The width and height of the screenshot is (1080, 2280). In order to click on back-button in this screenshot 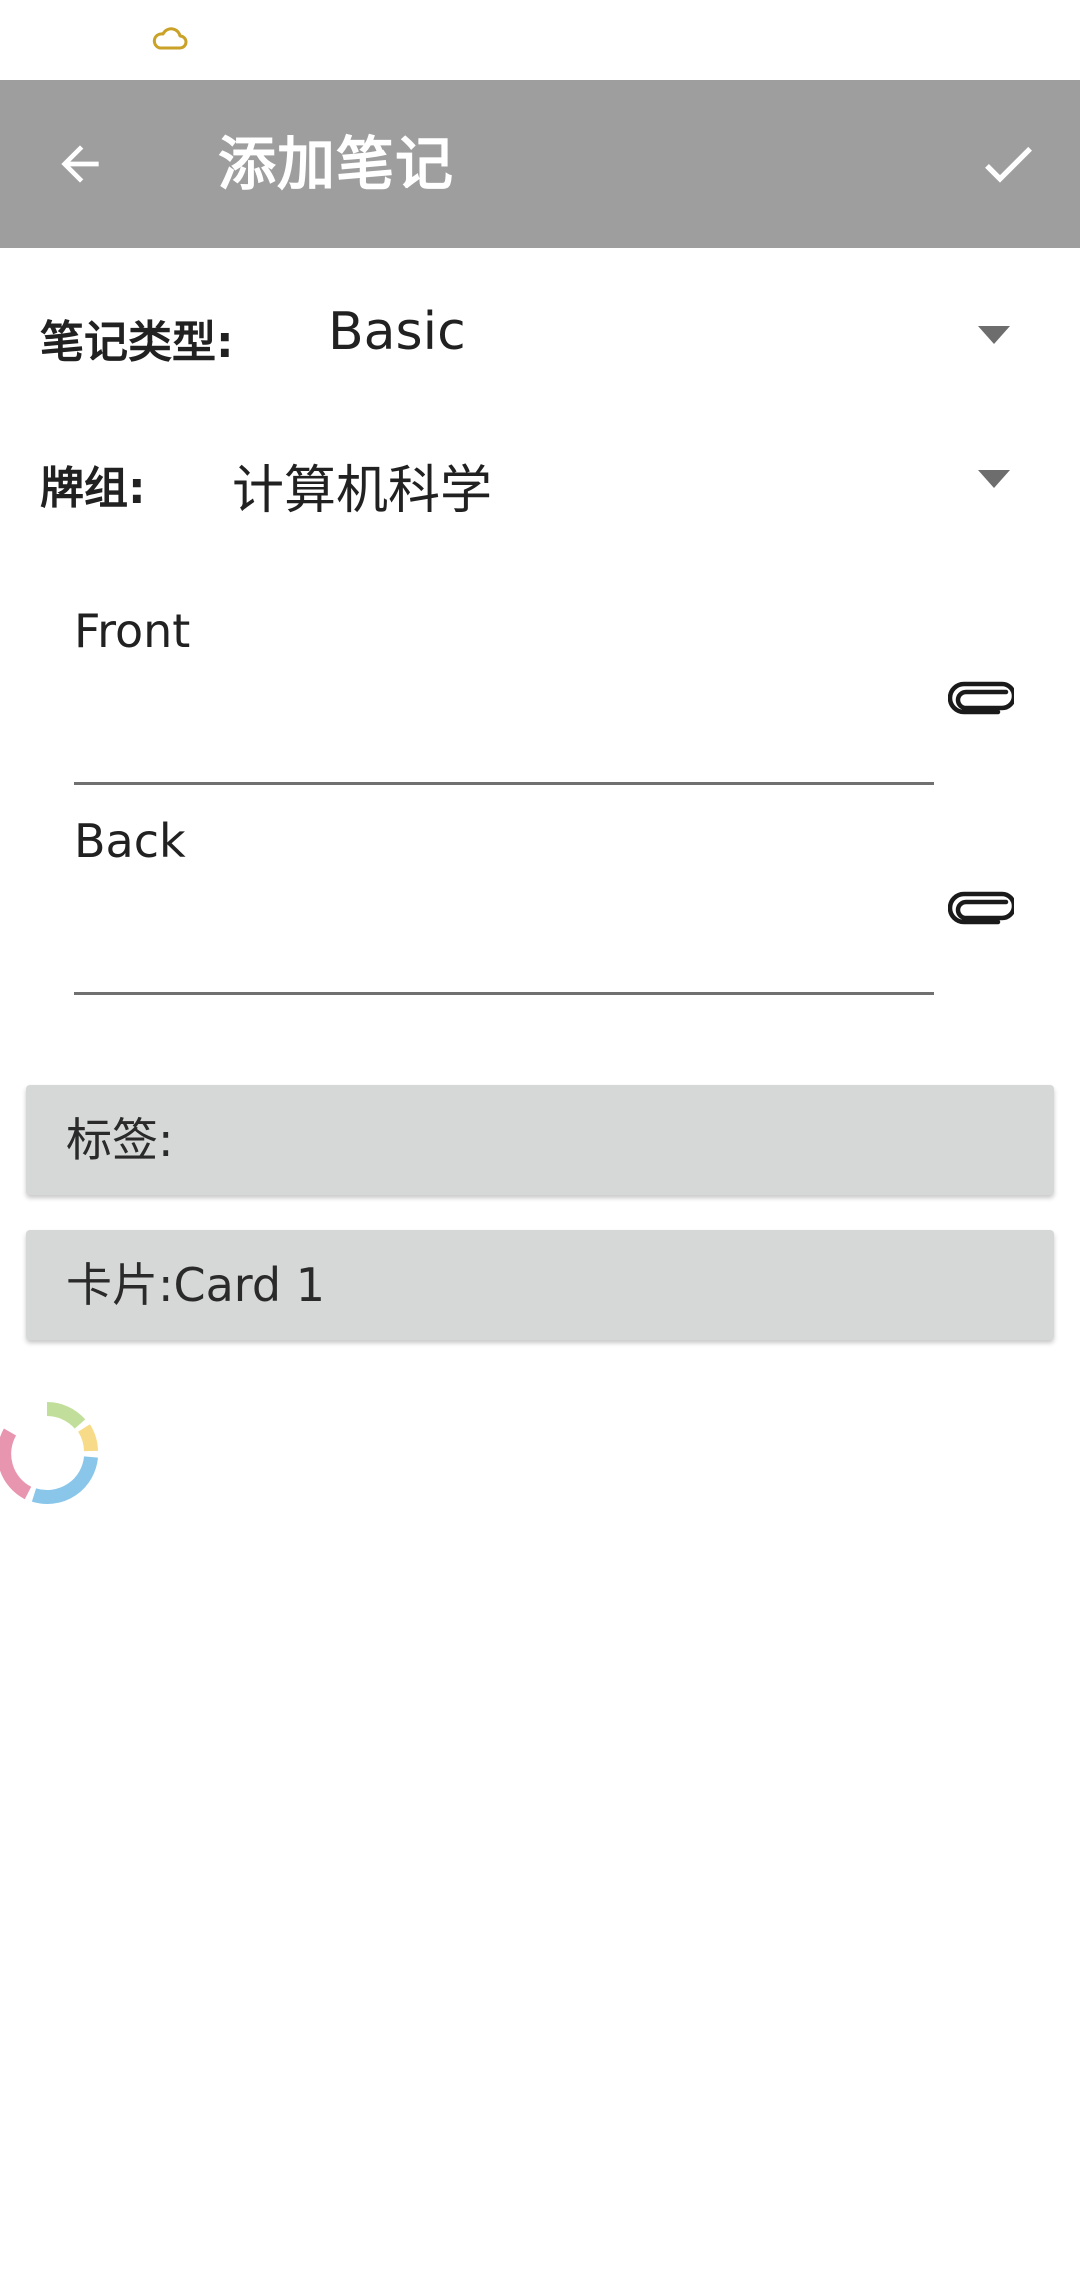, I will do `click(80, 164)`.